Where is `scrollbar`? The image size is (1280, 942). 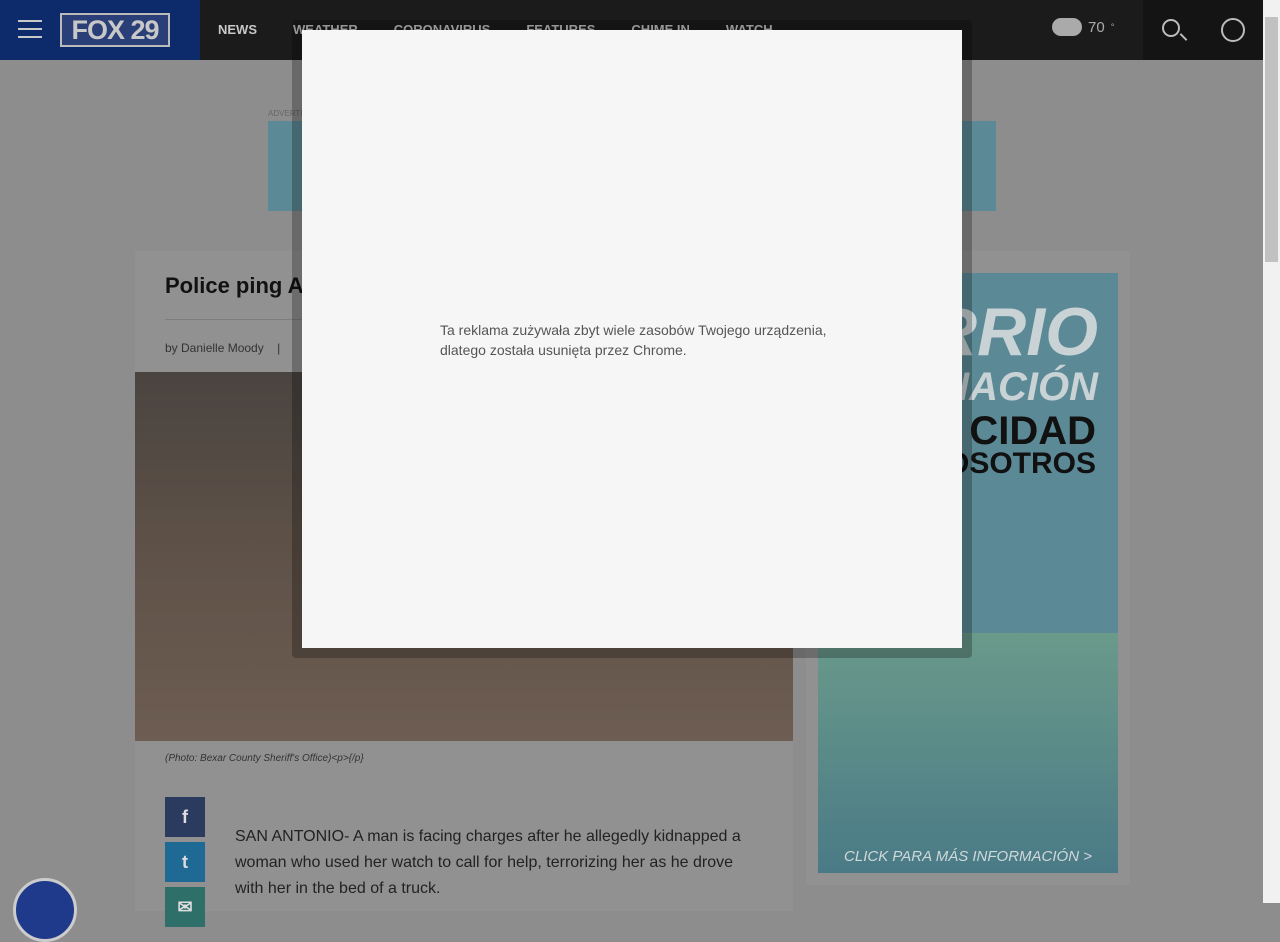
scrollbar is located at coordinates (1271, 451).